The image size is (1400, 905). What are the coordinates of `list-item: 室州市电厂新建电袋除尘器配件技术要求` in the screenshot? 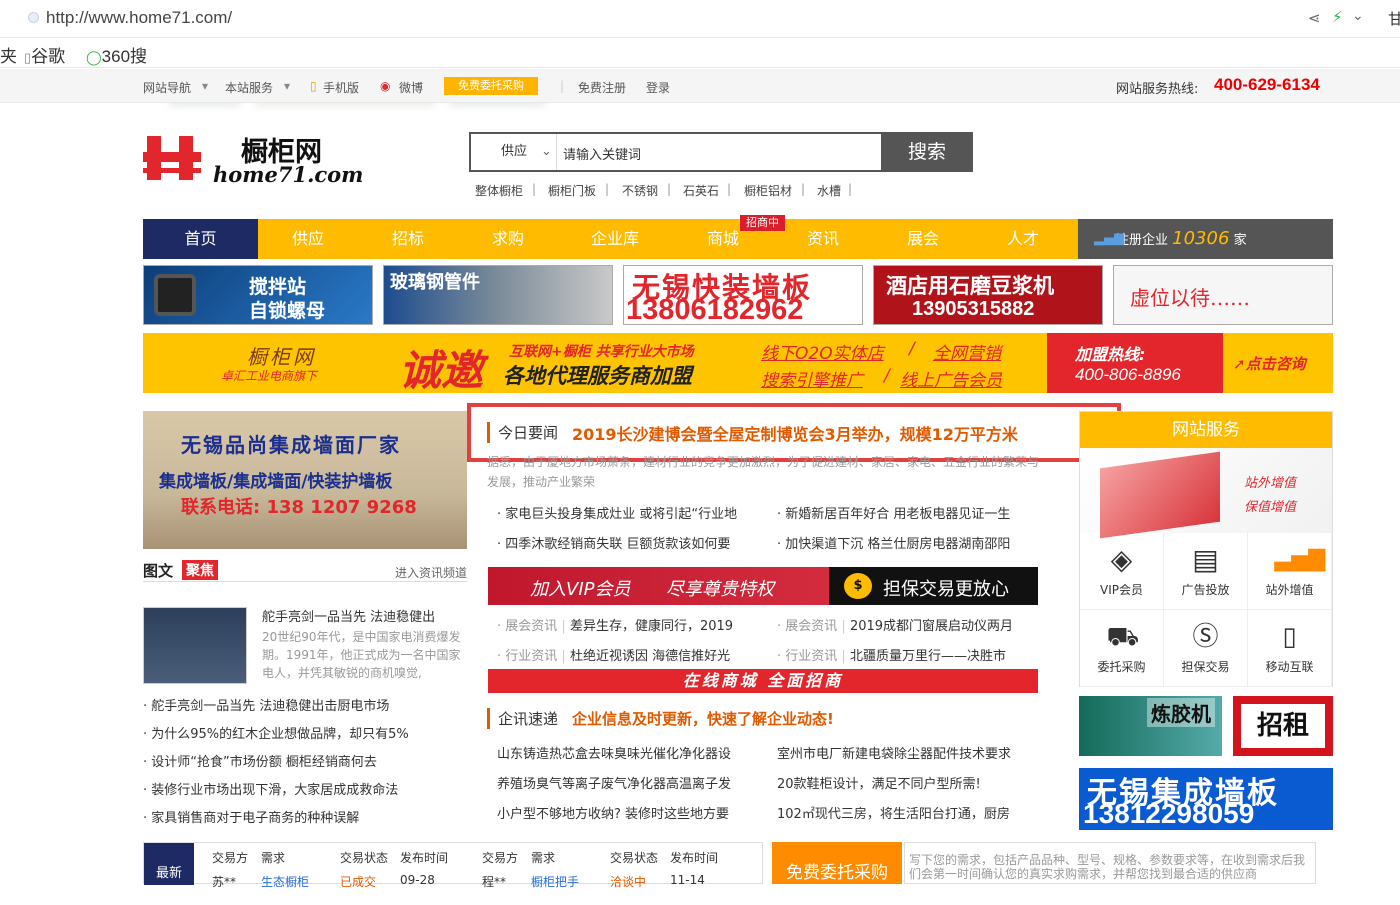 It's located at (894, 752).